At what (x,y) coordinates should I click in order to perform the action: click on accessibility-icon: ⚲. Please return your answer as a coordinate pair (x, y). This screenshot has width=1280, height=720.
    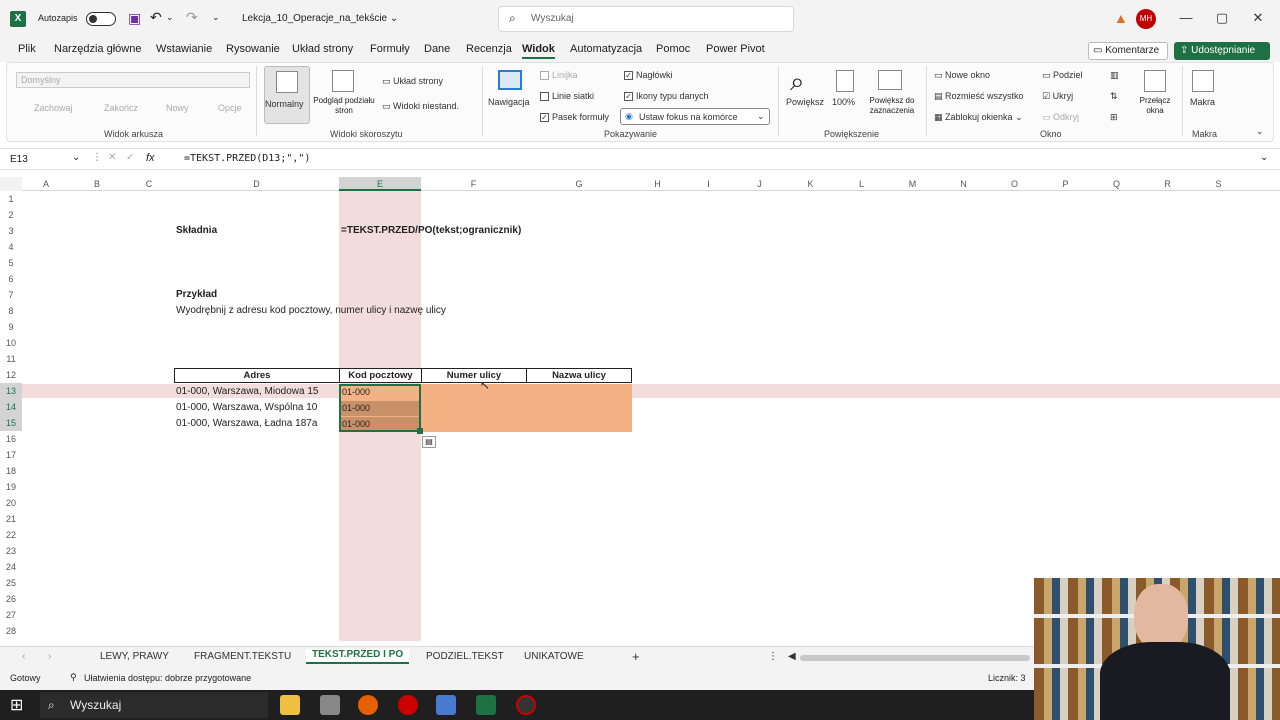
    Looking at the image, I should click on (73, 677).